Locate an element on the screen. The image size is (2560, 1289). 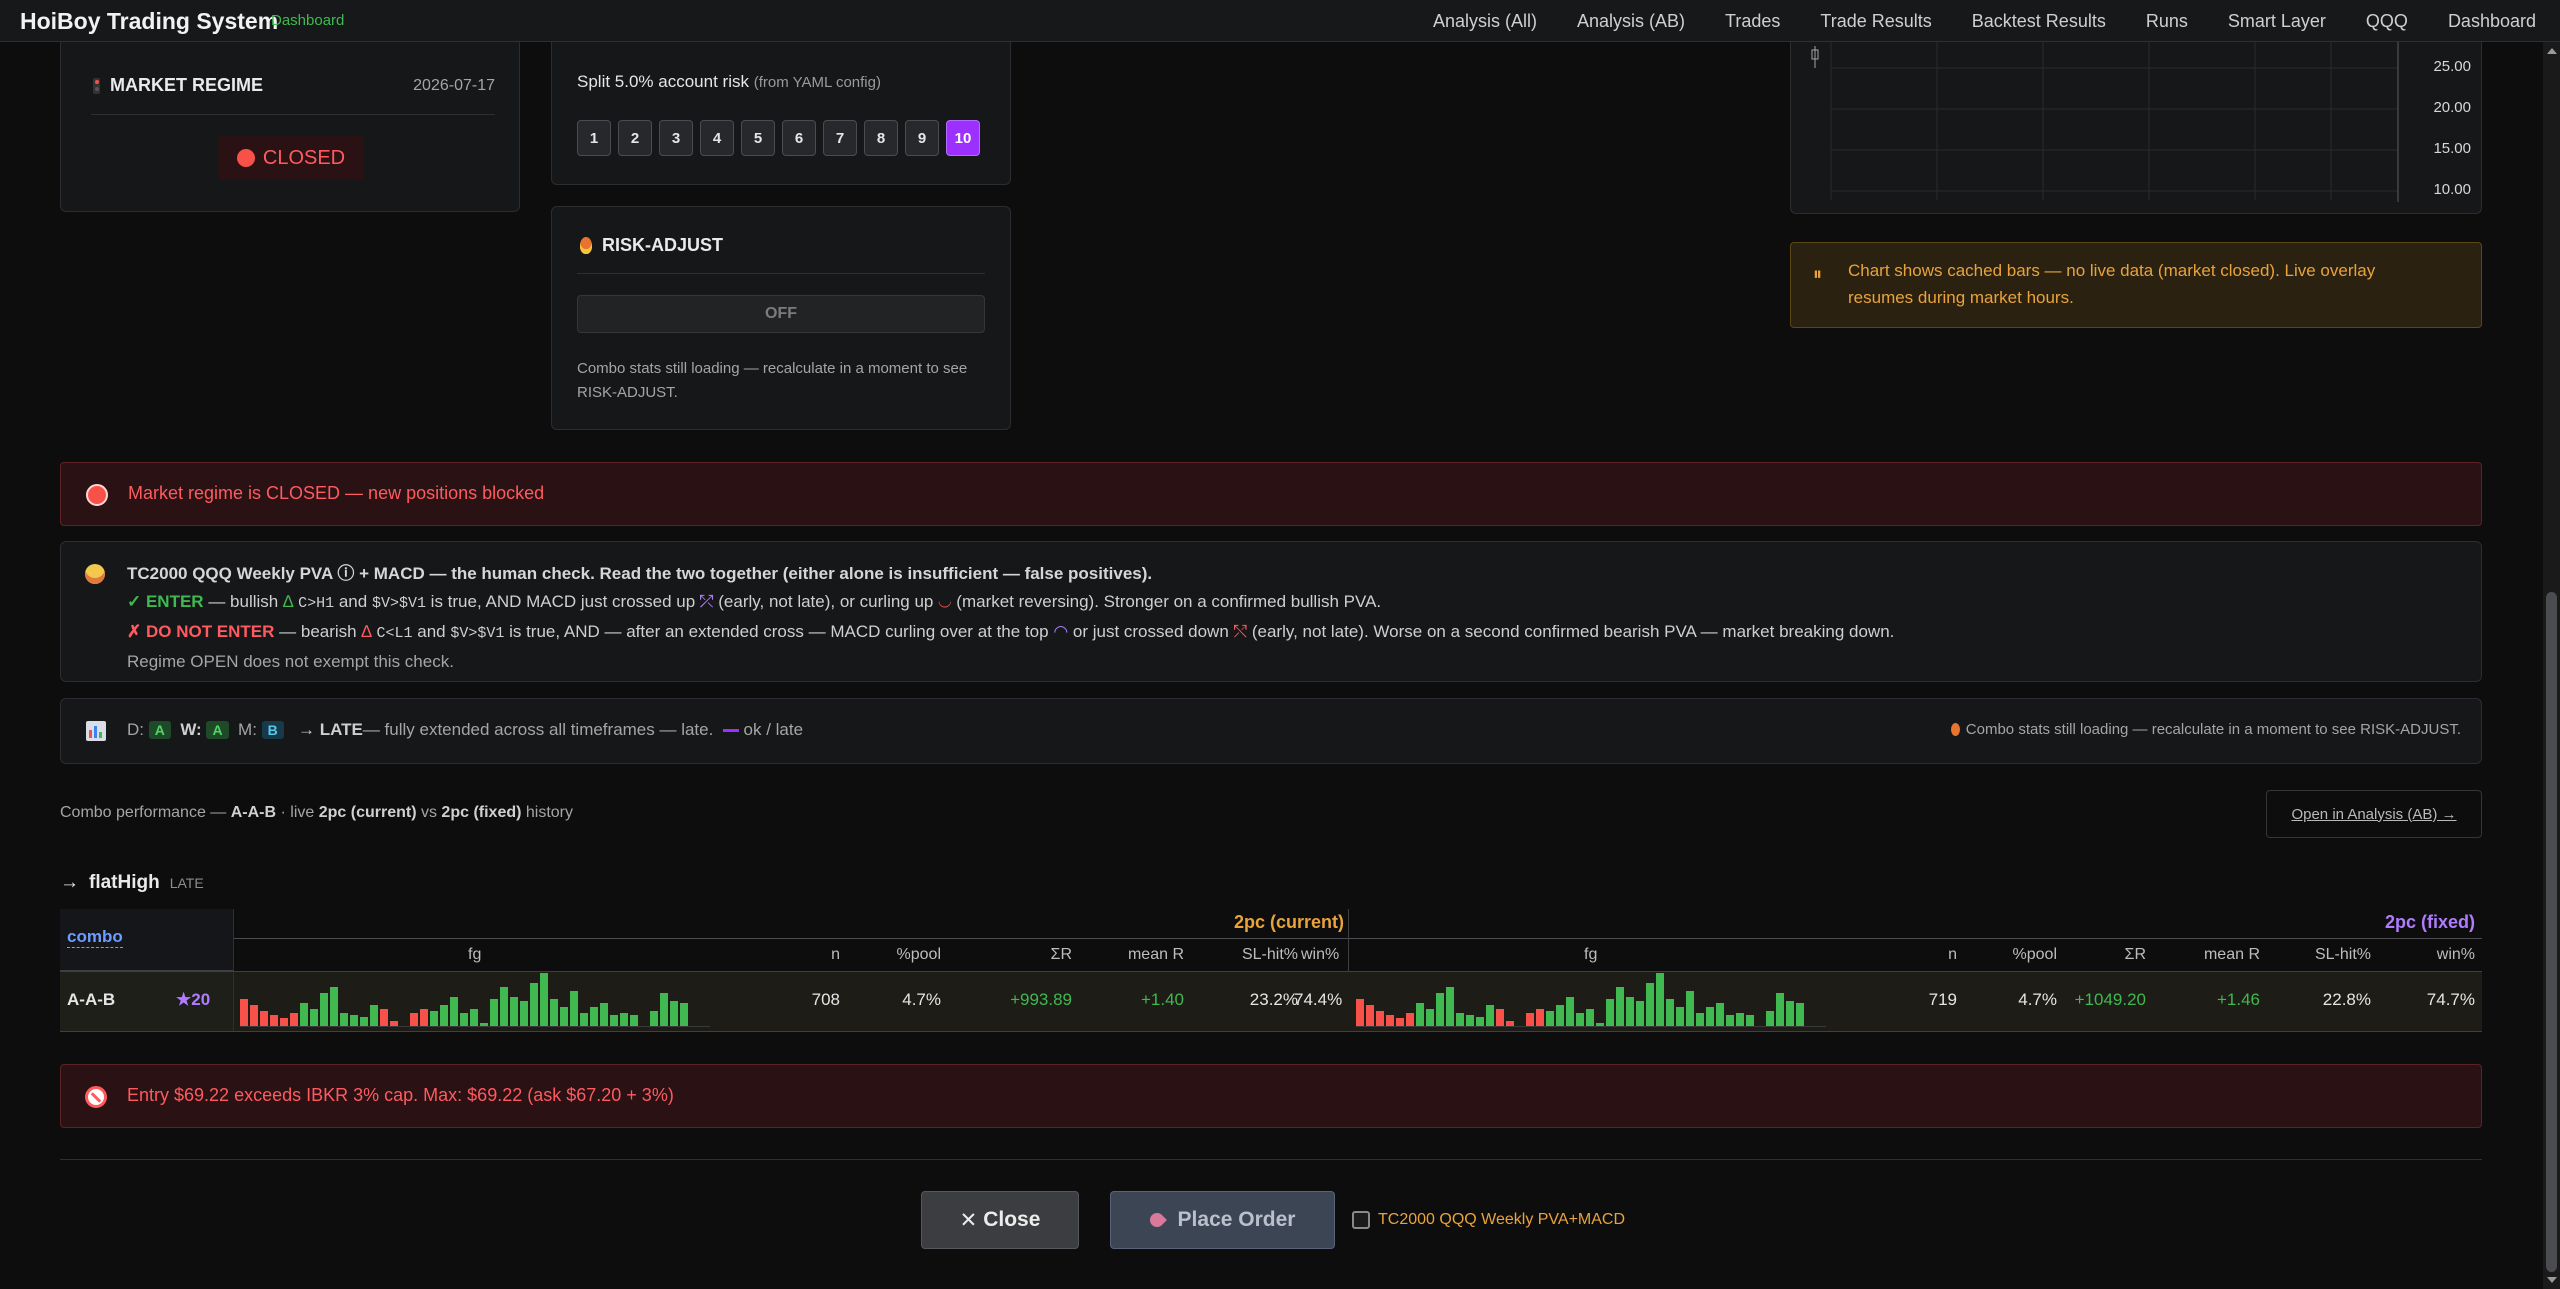
fixed-group-title: 2pc (fixed) is located at coordinates (2429, 922).